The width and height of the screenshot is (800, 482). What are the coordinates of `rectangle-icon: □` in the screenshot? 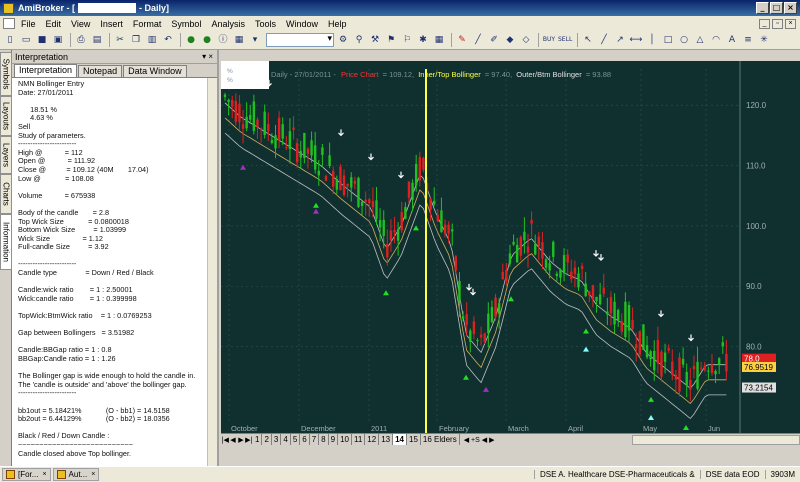 It's located at (668, 40).